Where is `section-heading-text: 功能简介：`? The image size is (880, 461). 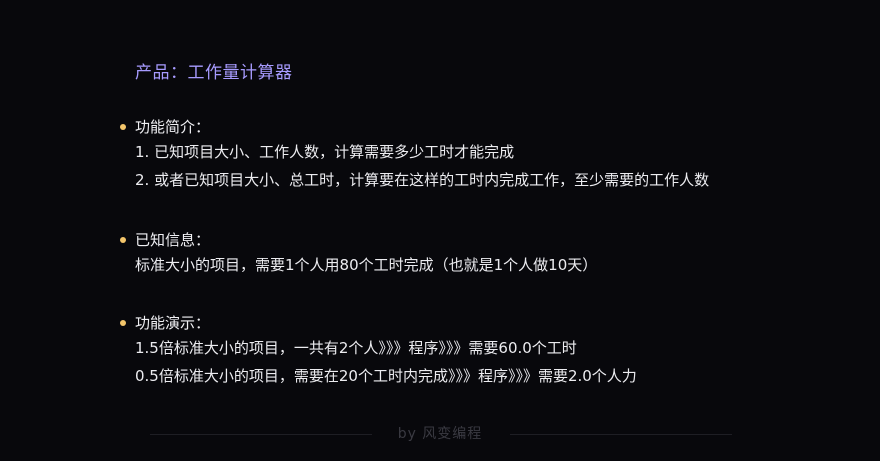 section-heading-text: 功能简介： is located at coordinates (173, 127).